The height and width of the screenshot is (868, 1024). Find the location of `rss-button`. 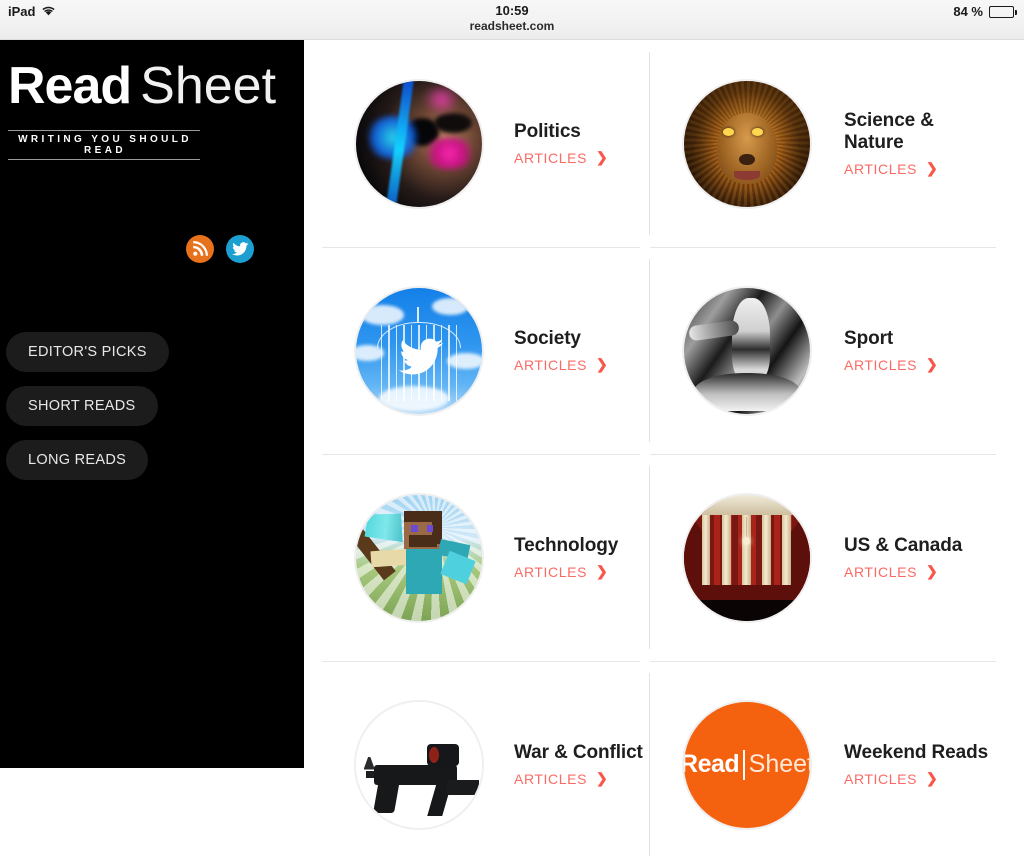

rss-button is located at coordinates (200, 249).